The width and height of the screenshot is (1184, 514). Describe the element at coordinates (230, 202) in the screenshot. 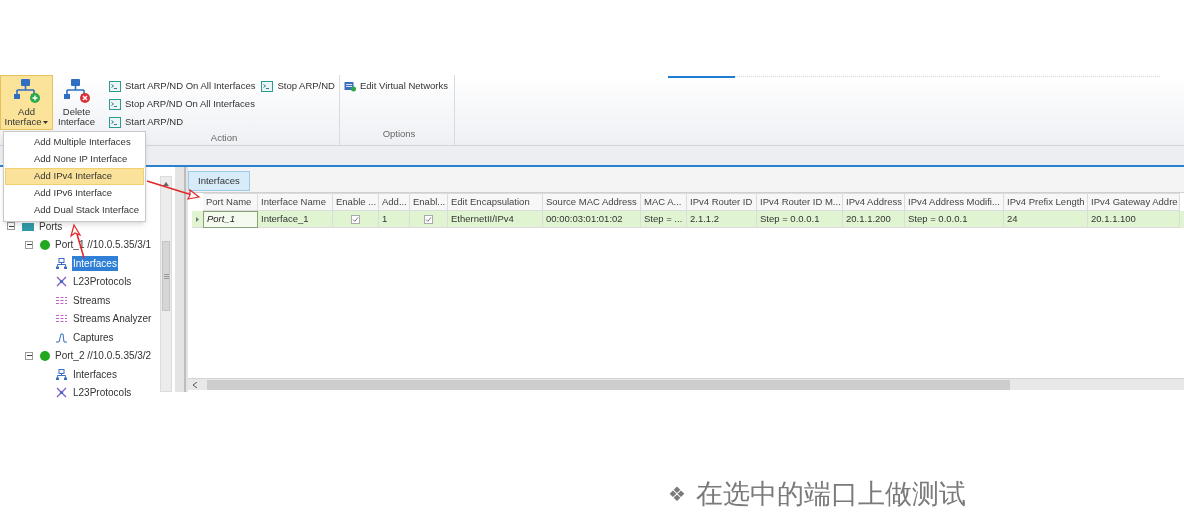

I see `column-header: Port Name` at that location.